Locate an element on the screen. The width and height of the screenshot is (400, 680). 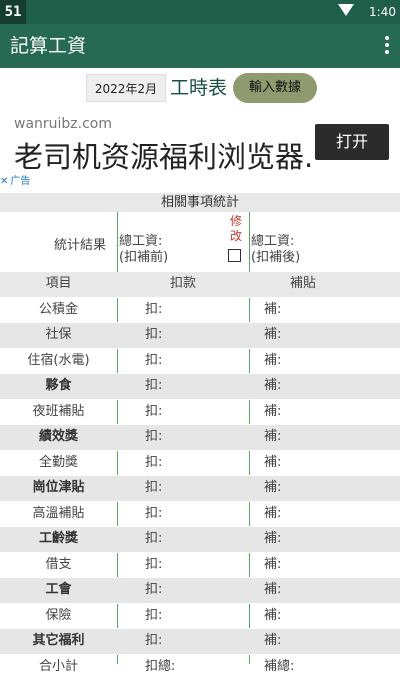
summary-row: 統计結果 總工資: (扣補前) 修改 總工資: (扣補後) is located at coordinates (200, 241).